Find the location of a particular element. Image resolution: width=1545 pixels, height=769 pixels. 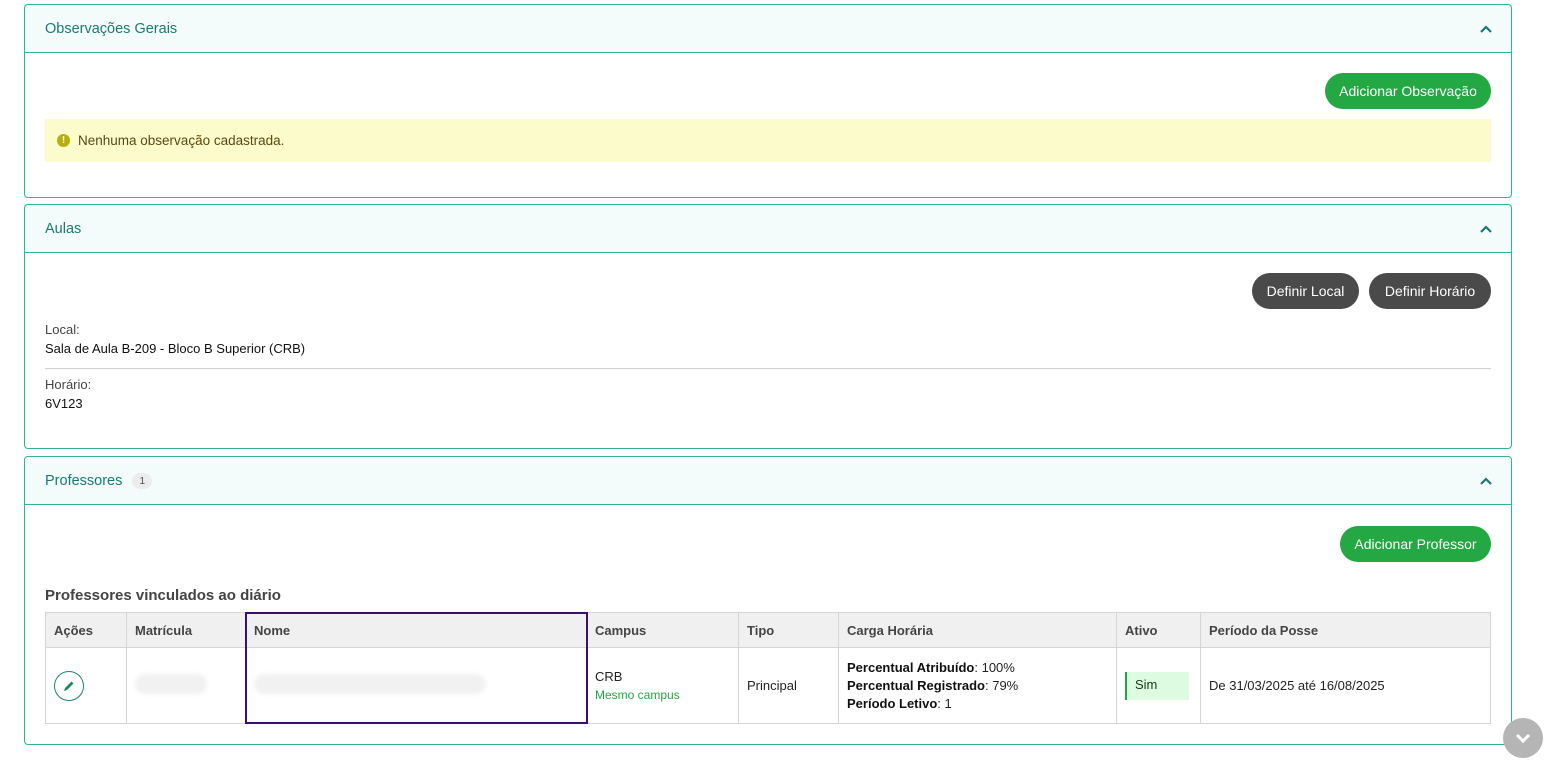

redacted-matricula is located at coordinates (171, 684).